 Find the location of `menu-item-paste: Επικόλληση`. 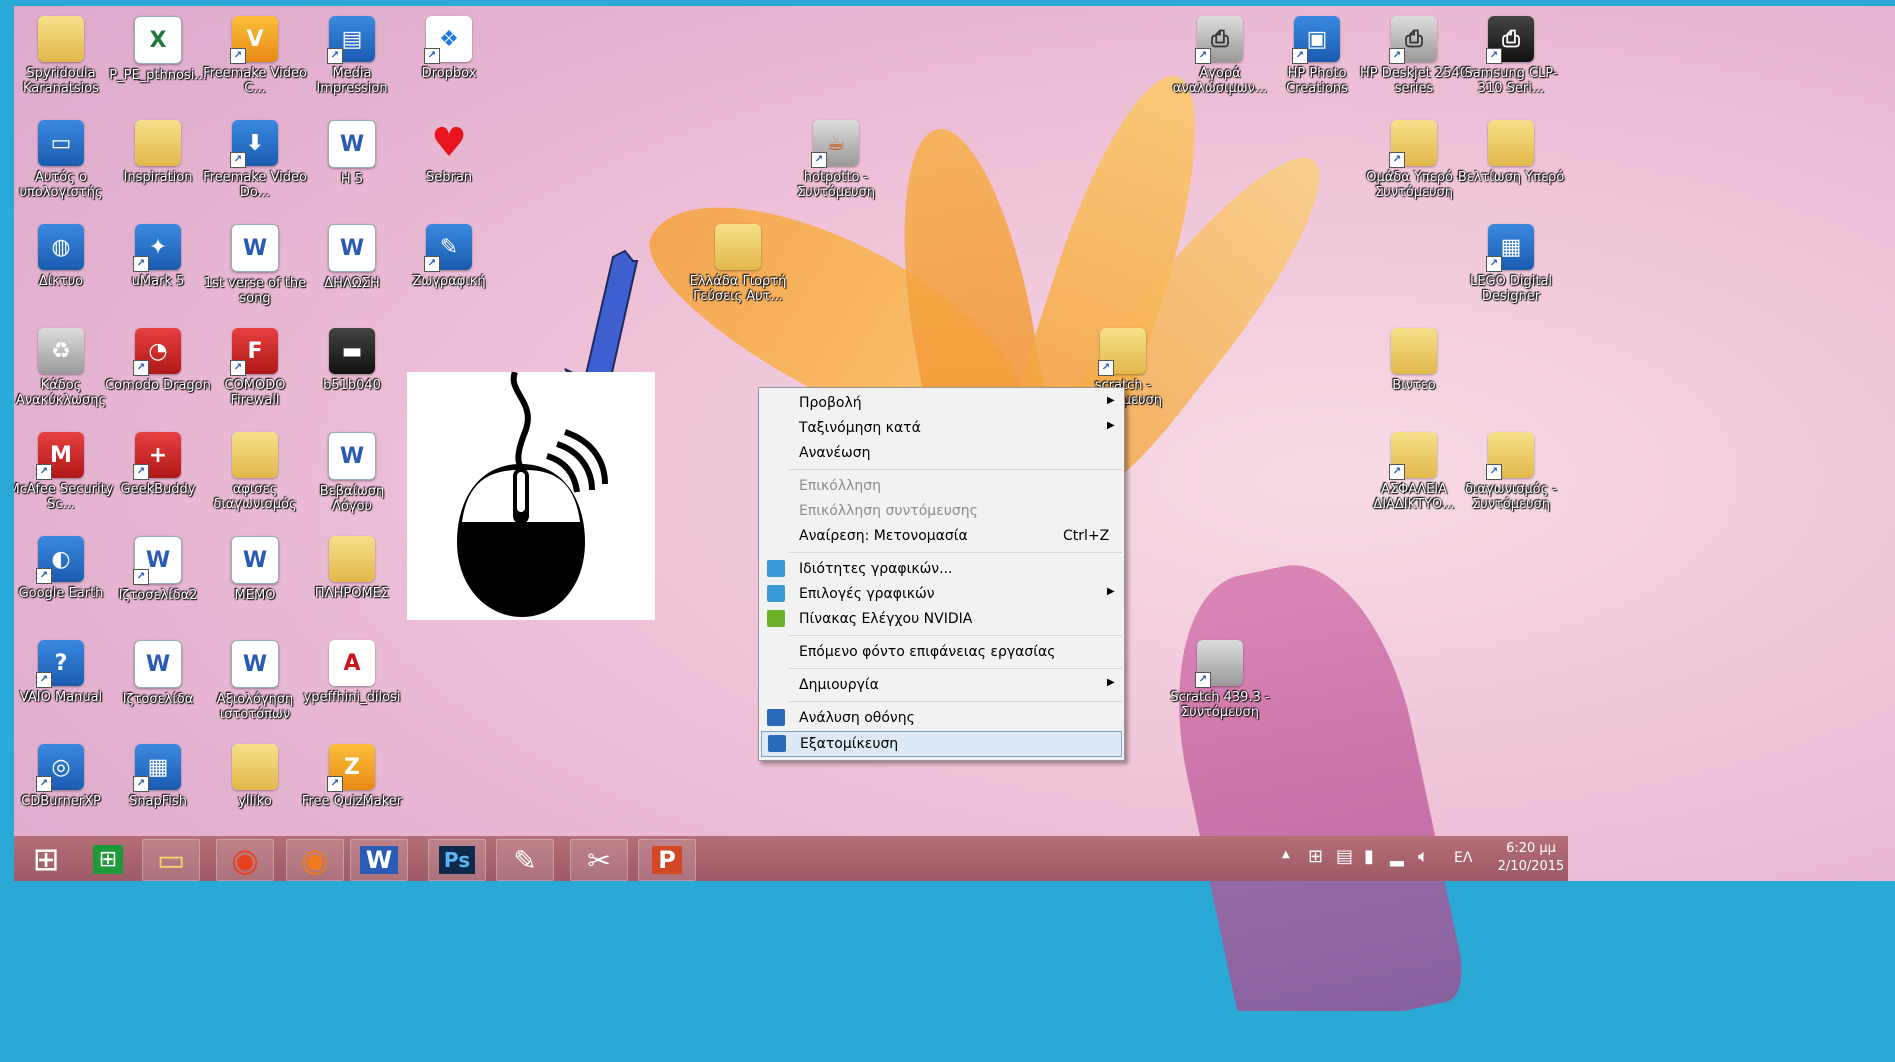

menu-item-paste: Επικόλληση is located at coordinates (941, 486).